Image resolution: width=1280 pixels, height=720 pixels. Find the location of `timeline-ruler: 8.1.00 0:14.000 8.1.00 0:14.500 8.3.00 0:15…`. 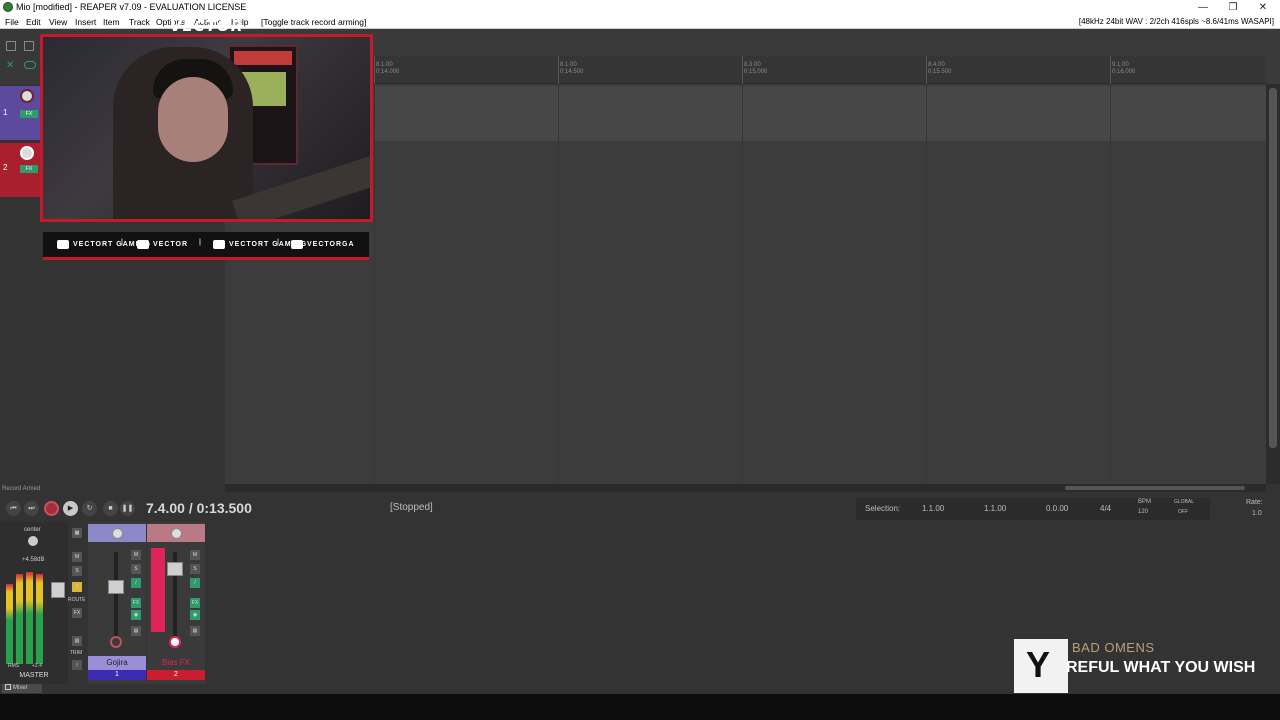

timeline-ruler: 8.1.00 0:14.000 8.1.00 0:14.500 8.3.00 0:15… is located at coordinates (745, 70).